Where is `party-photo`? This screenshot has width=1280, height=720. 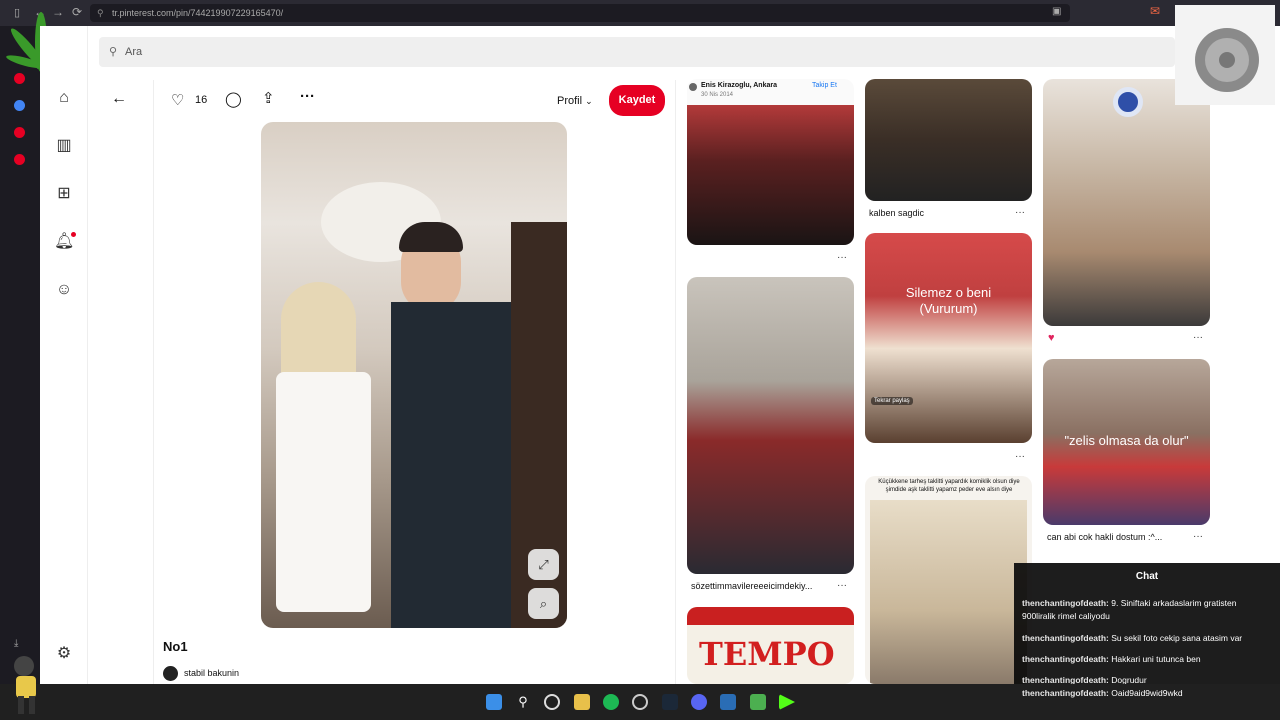 party-photo is located at coordinates (770, 175).